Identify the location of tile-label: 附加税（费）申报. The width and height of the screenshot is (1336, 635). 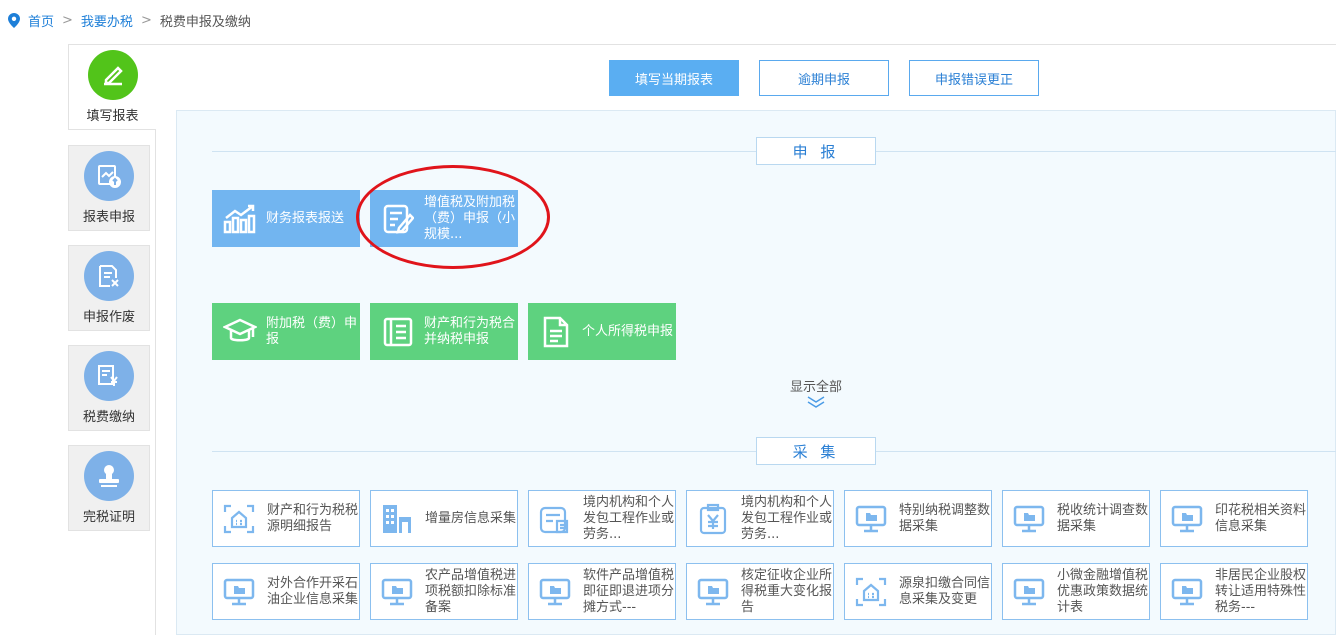
(312, 331).